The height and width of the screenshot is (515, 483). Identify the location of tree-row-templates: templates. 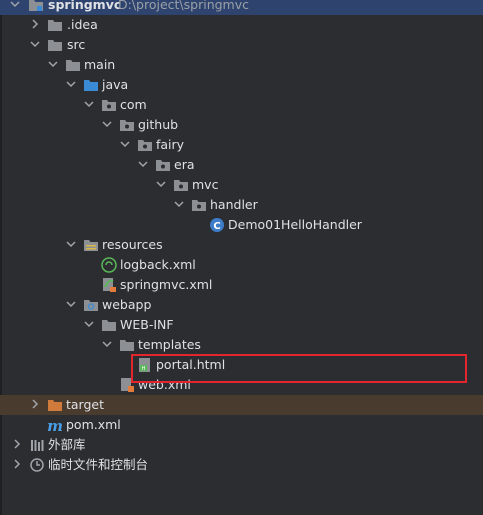
(241, 345).